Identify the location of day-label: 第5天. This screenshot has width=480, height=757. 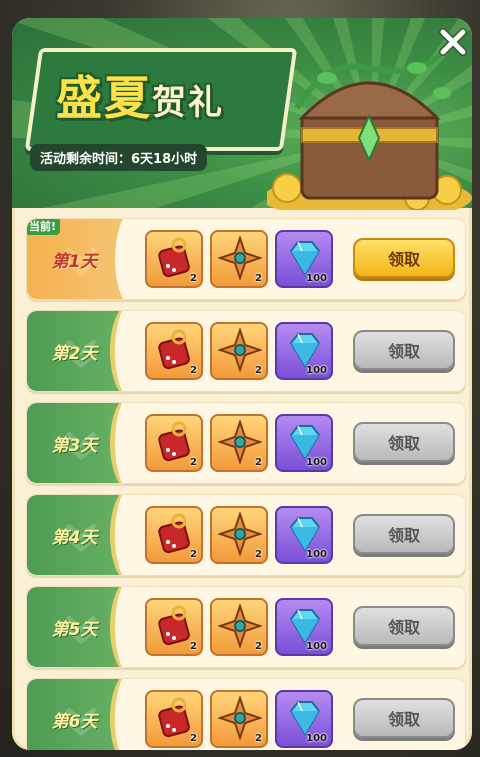
(74, 629).